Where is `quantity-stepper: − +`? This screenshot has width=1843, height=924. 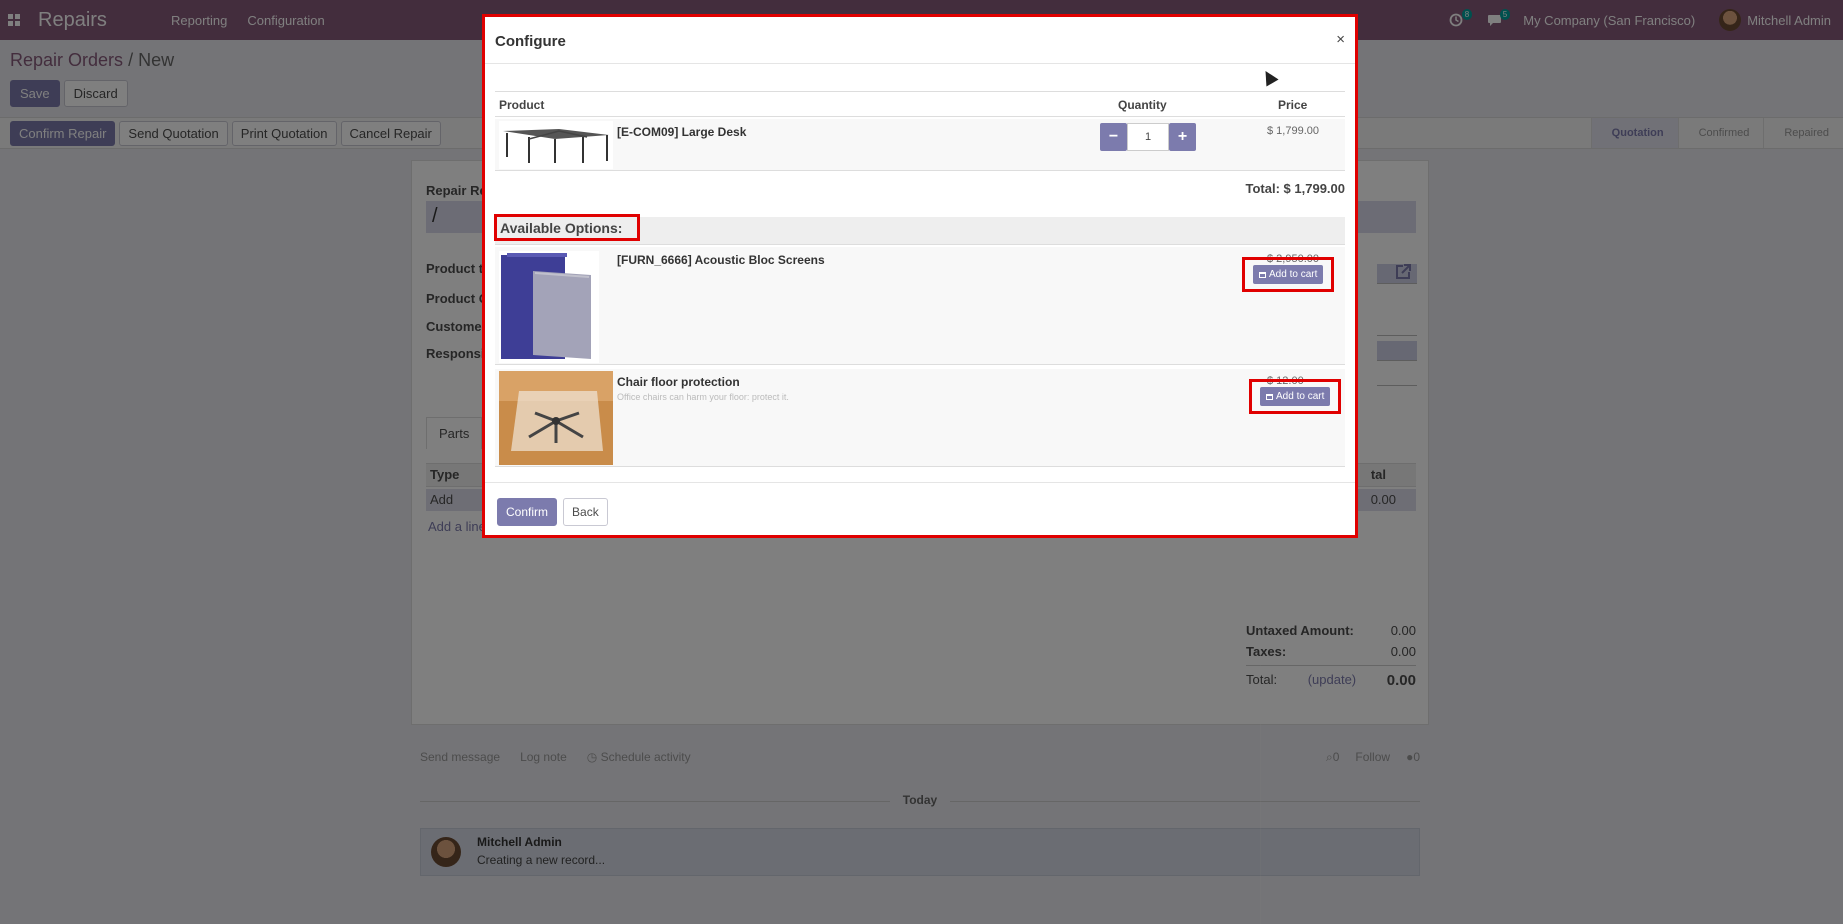
quantity-stepper: − + is located at coordinates (1148, 137).